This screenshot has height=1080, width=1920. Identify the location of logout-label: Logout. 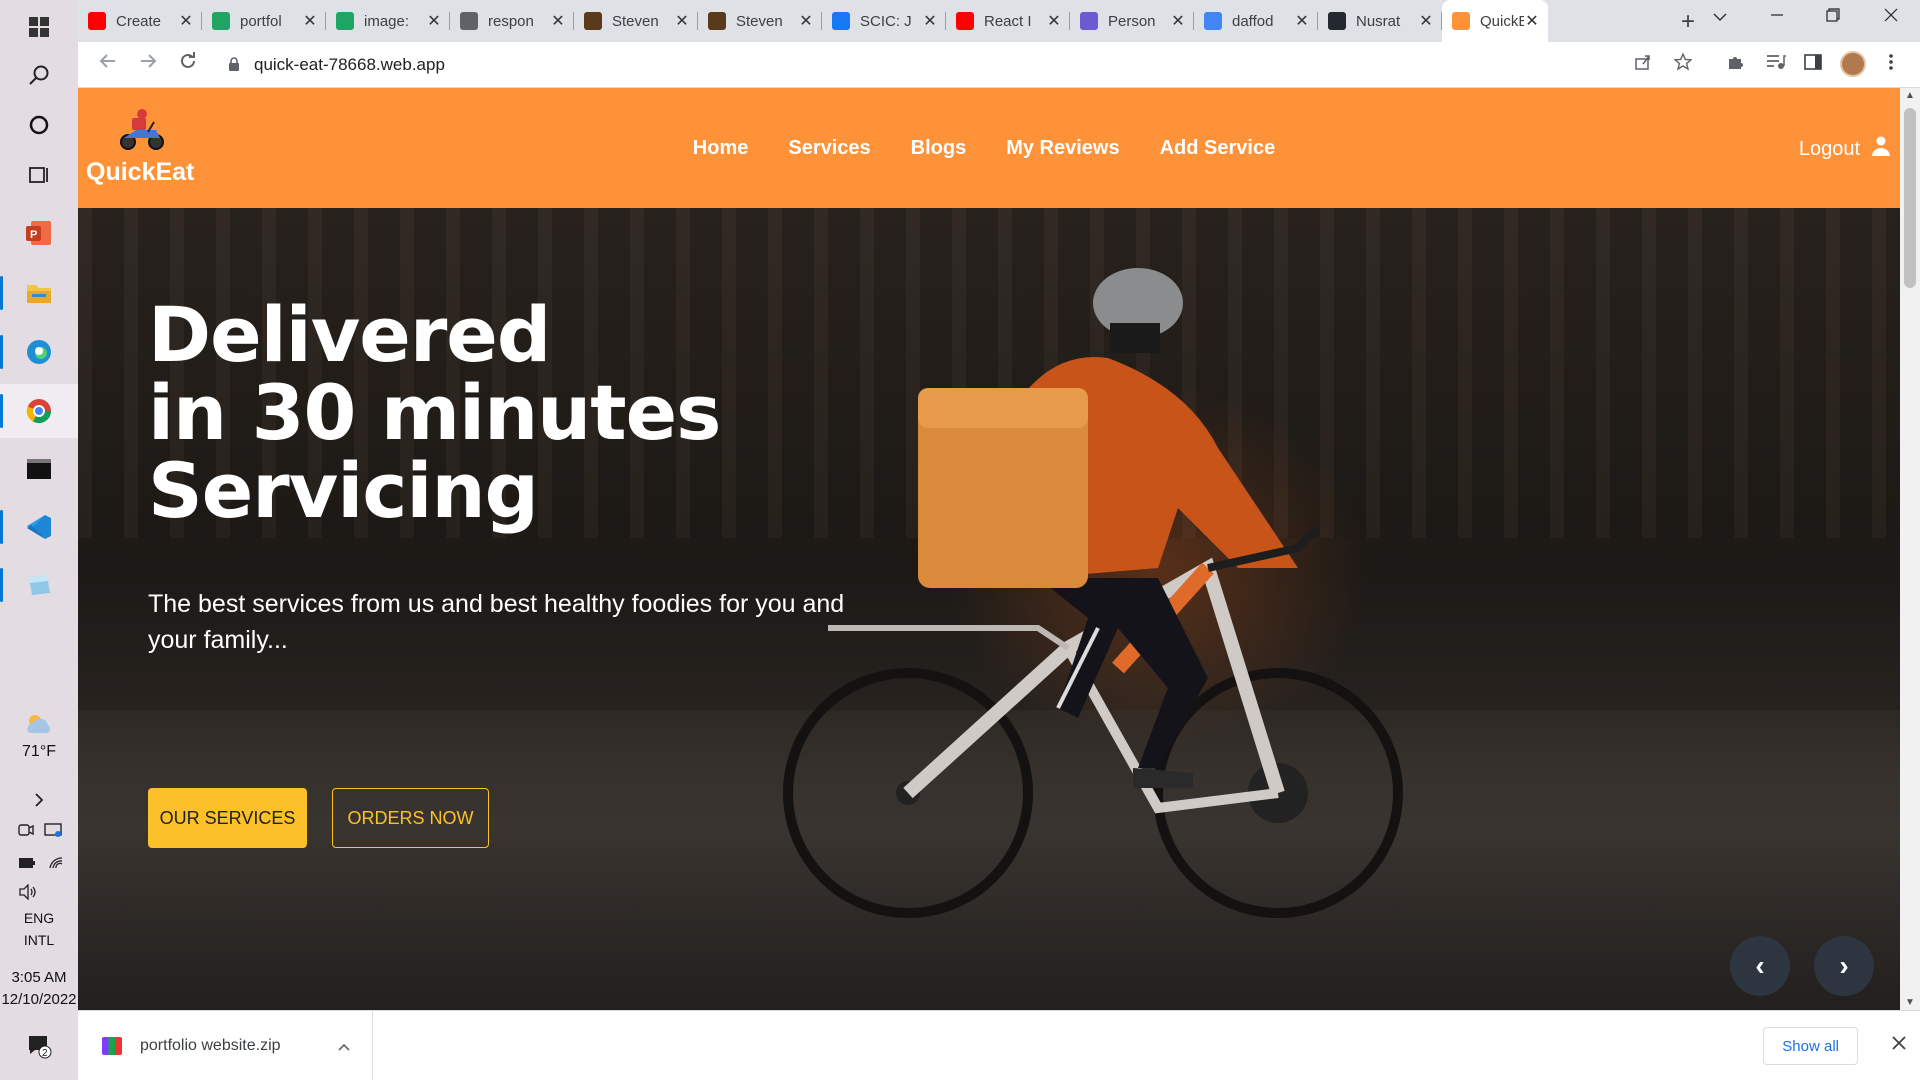
(1829, 149).